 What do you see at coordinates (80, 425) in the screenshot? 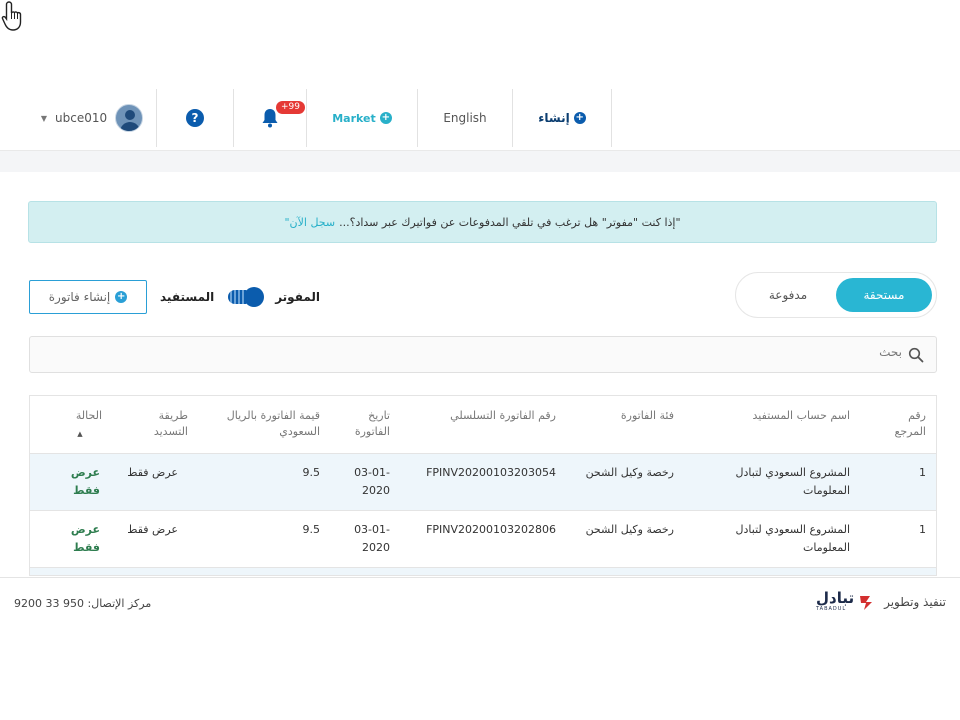
I see `header-status: الحالة ▲` at bounding box center [80, 425].